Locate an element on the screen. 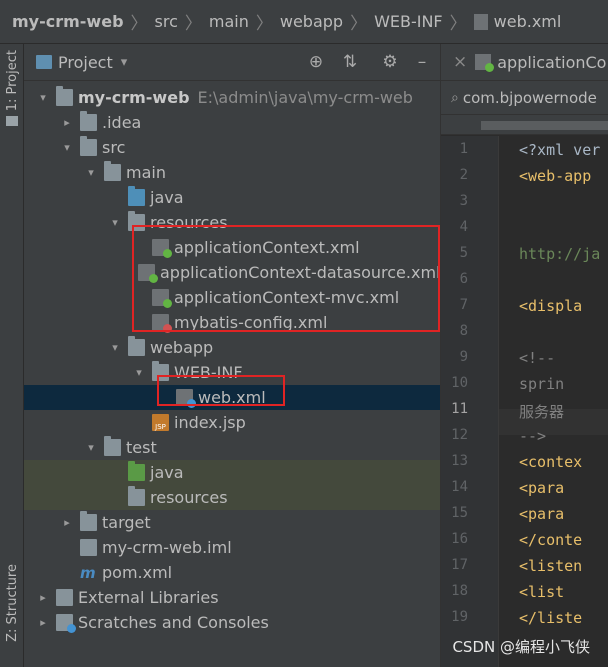 This screenshot has width=608, height=667. tree-item: ▾ resources is located at coordinates (232, 222).